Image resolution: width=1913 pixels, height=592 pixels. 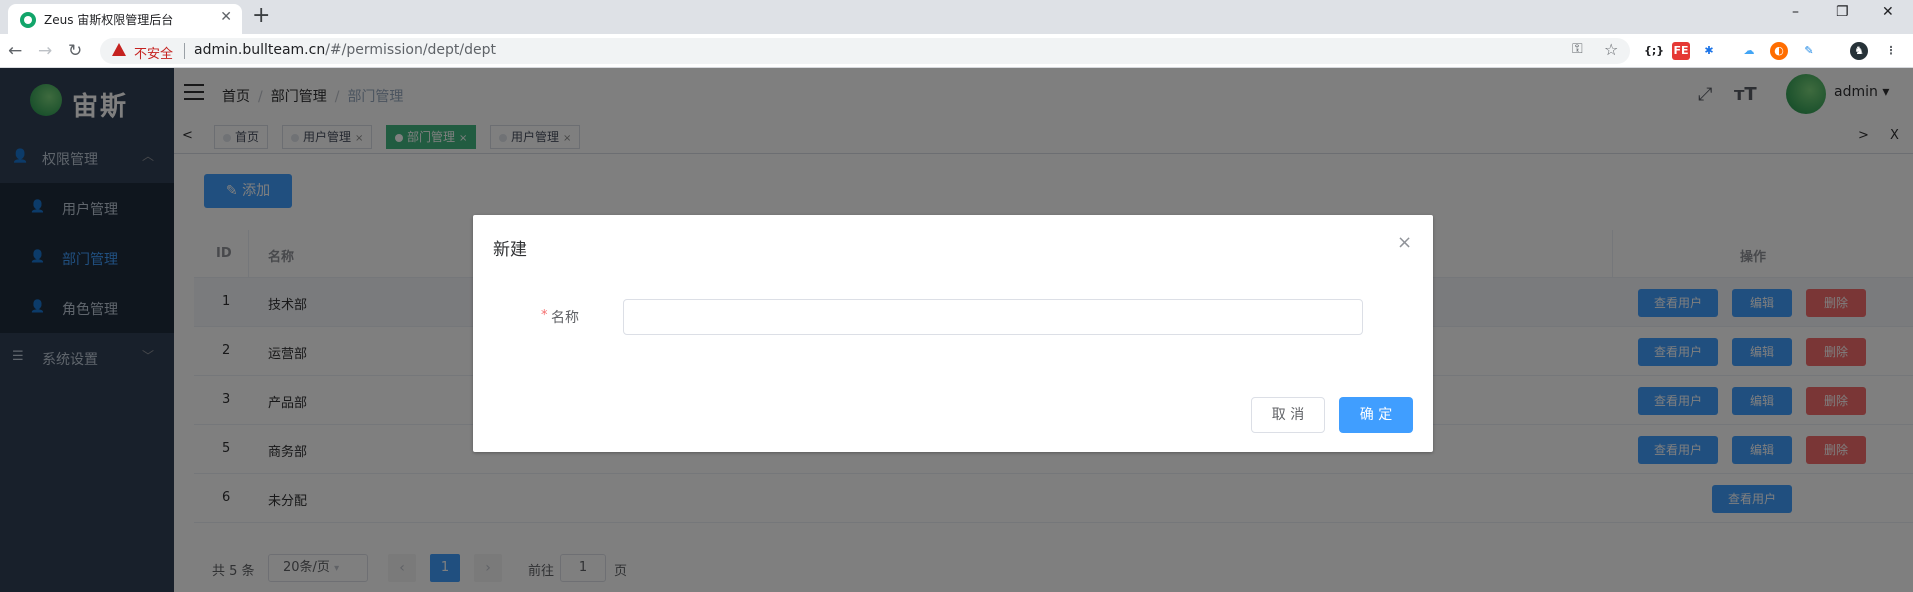 I want to click on browser-tab: Zeus 宙斯权限管理后台 ✕, so click(x=125, y=19).